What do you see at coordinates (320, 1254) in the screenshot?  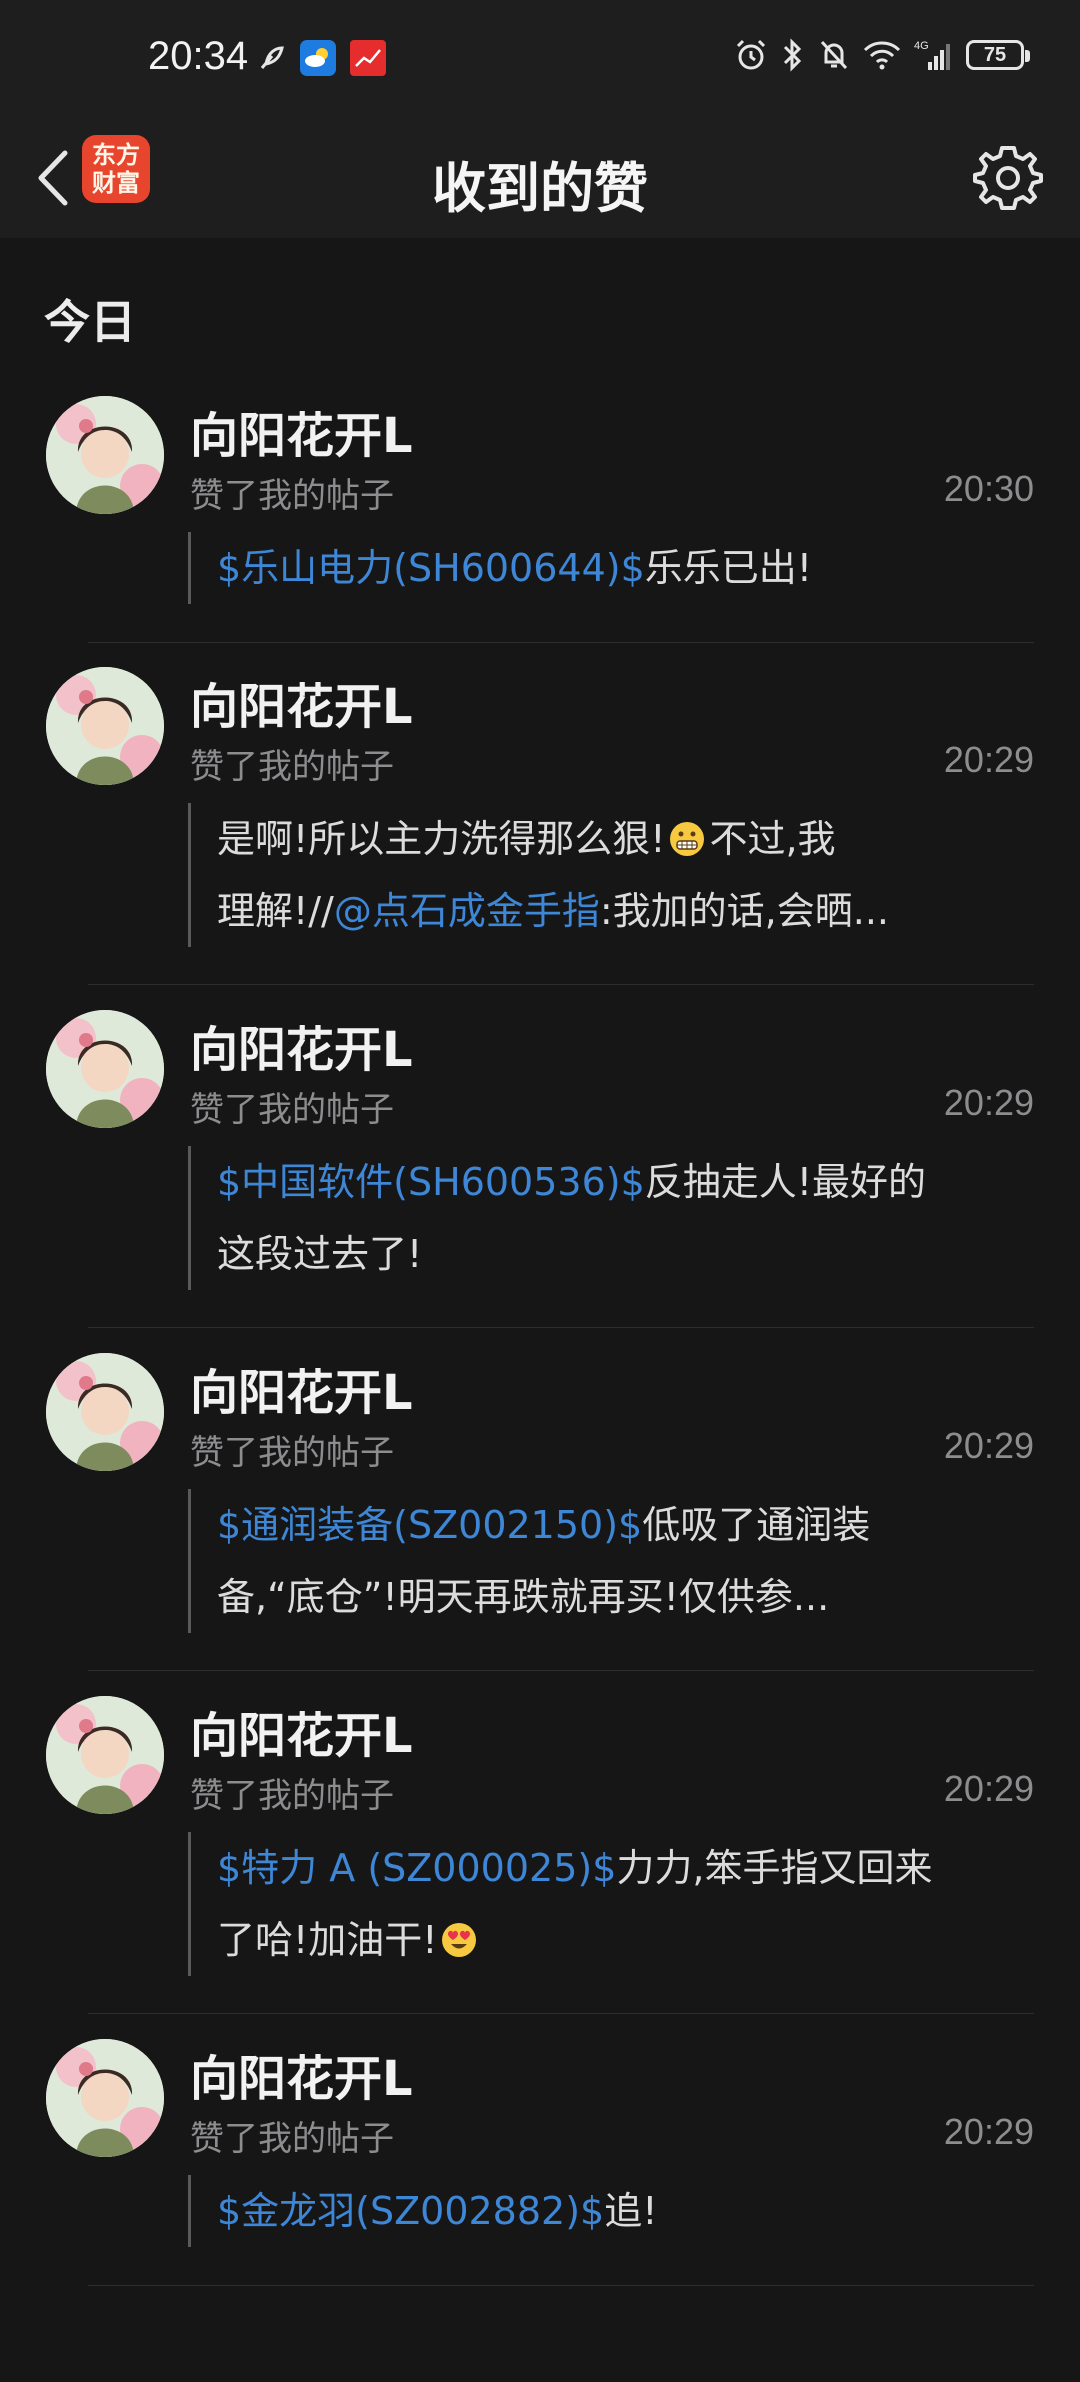 I see `post-text-cont: 这段过去了!` at bounding box center [320, 1254].